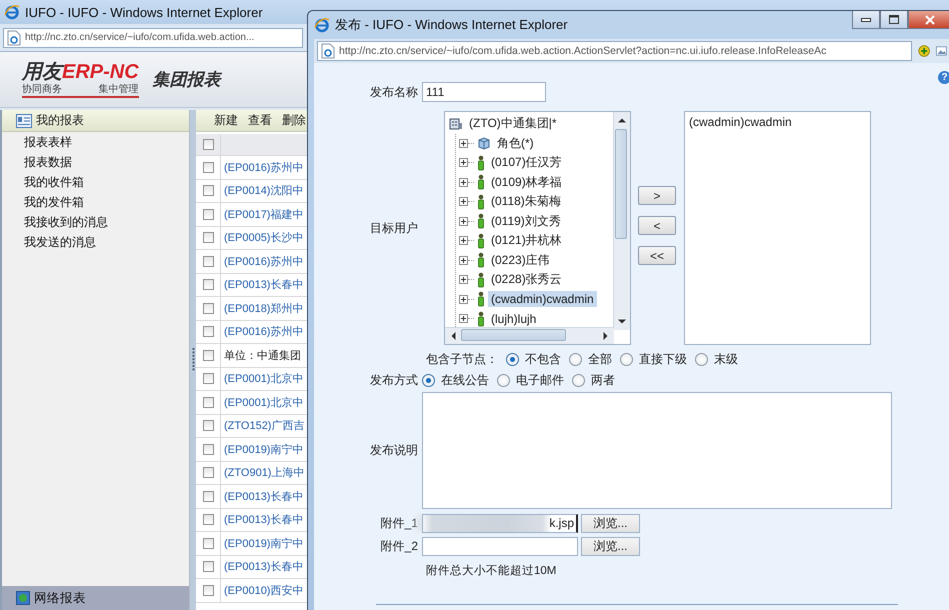  What do you see at coordinates (526, 240) in the screenshot?
I see `tree-item: (0121)井杭林` at bounding box center [526, 240].